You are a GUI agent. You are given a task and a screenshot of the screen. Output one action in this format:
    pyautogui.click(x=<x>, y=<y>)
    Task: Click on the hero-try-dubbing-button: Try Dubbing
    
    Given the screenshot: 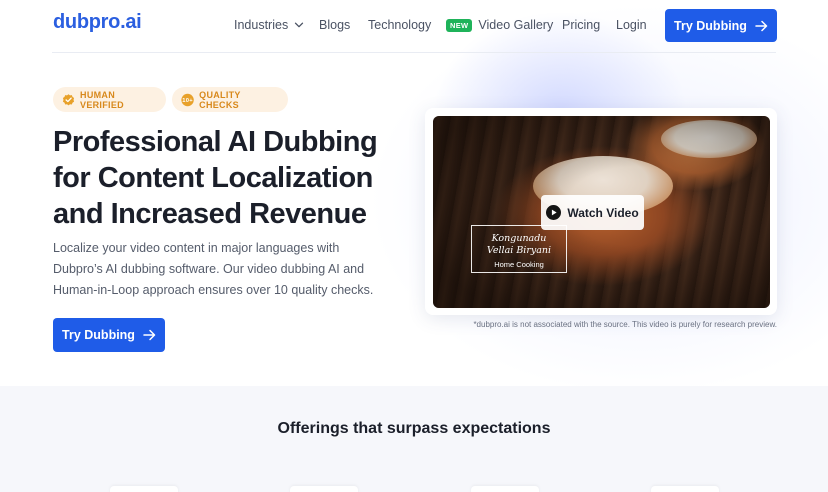 What is the action you would take?
    pyautogui.click(x=109, y=335)
    